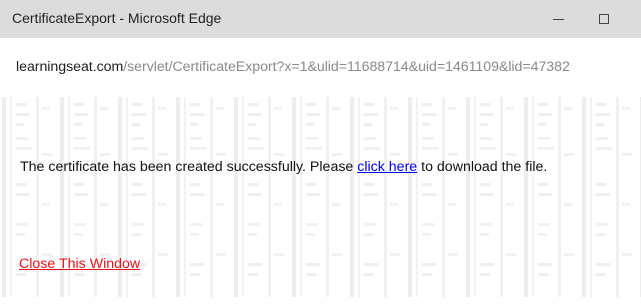 This screenshot has width=641, height=305. Describe the element at coordinates (79, 264) in the screenshot. I see `close-window-link: Close This Window` at that location.